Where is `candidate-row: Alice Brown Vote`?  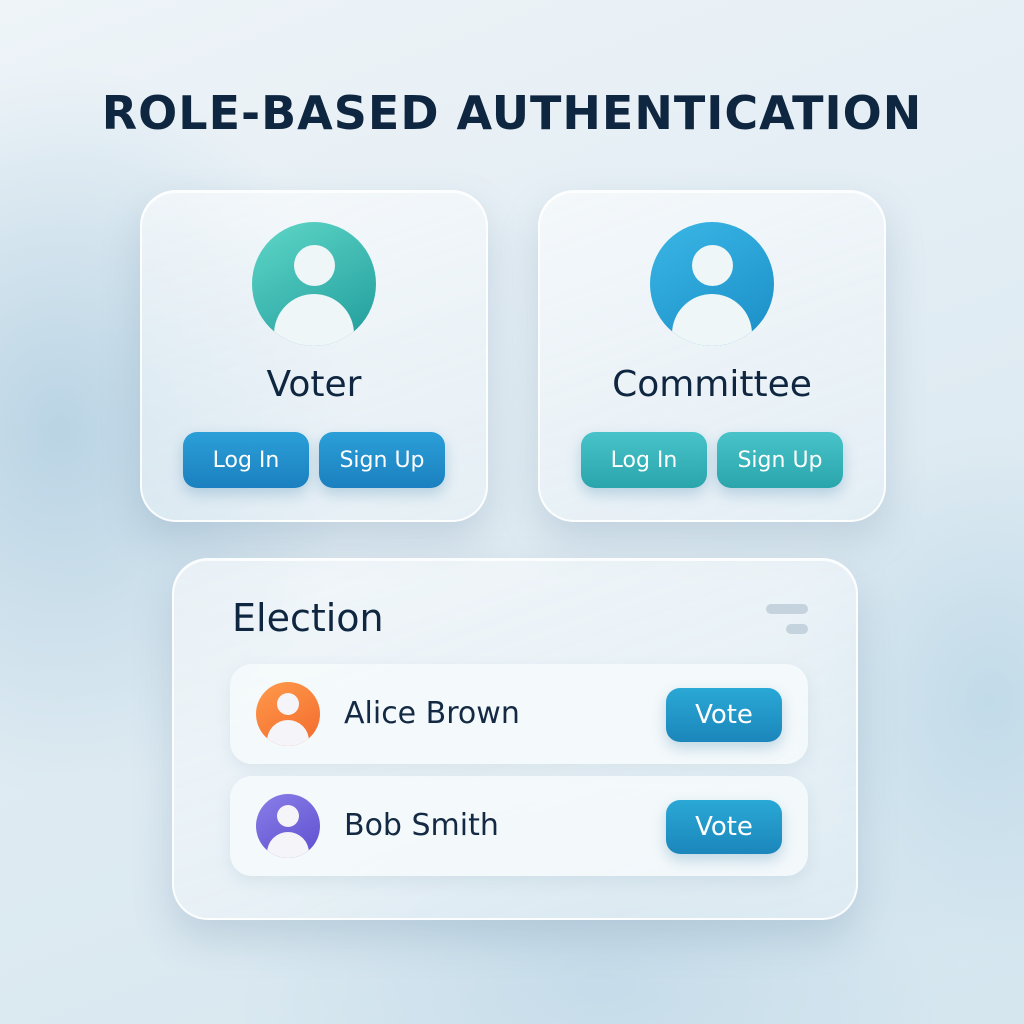 candidate-row: Alice Brown Vote is located at coordinates (519, 714).